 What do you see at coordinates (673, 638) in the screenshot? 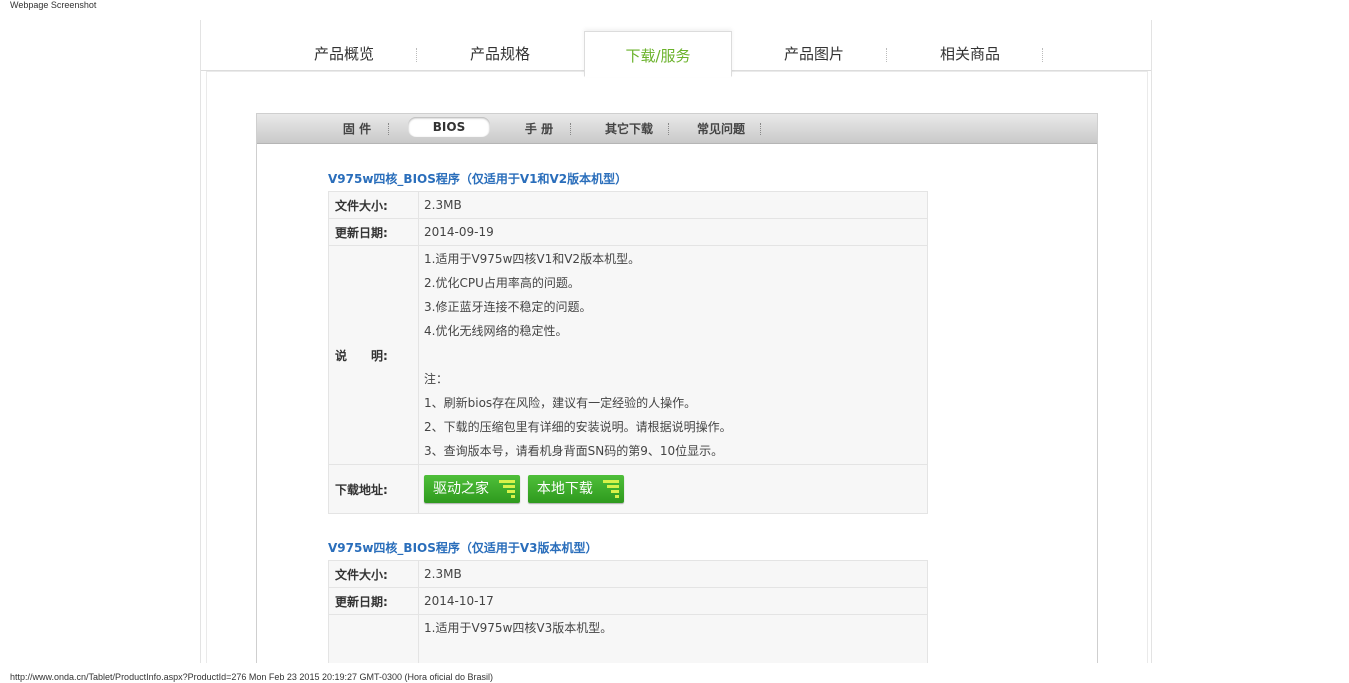
I see `description-value: 1.适用于V975w四核V3版本机型。` at bounding box center [673, 638].